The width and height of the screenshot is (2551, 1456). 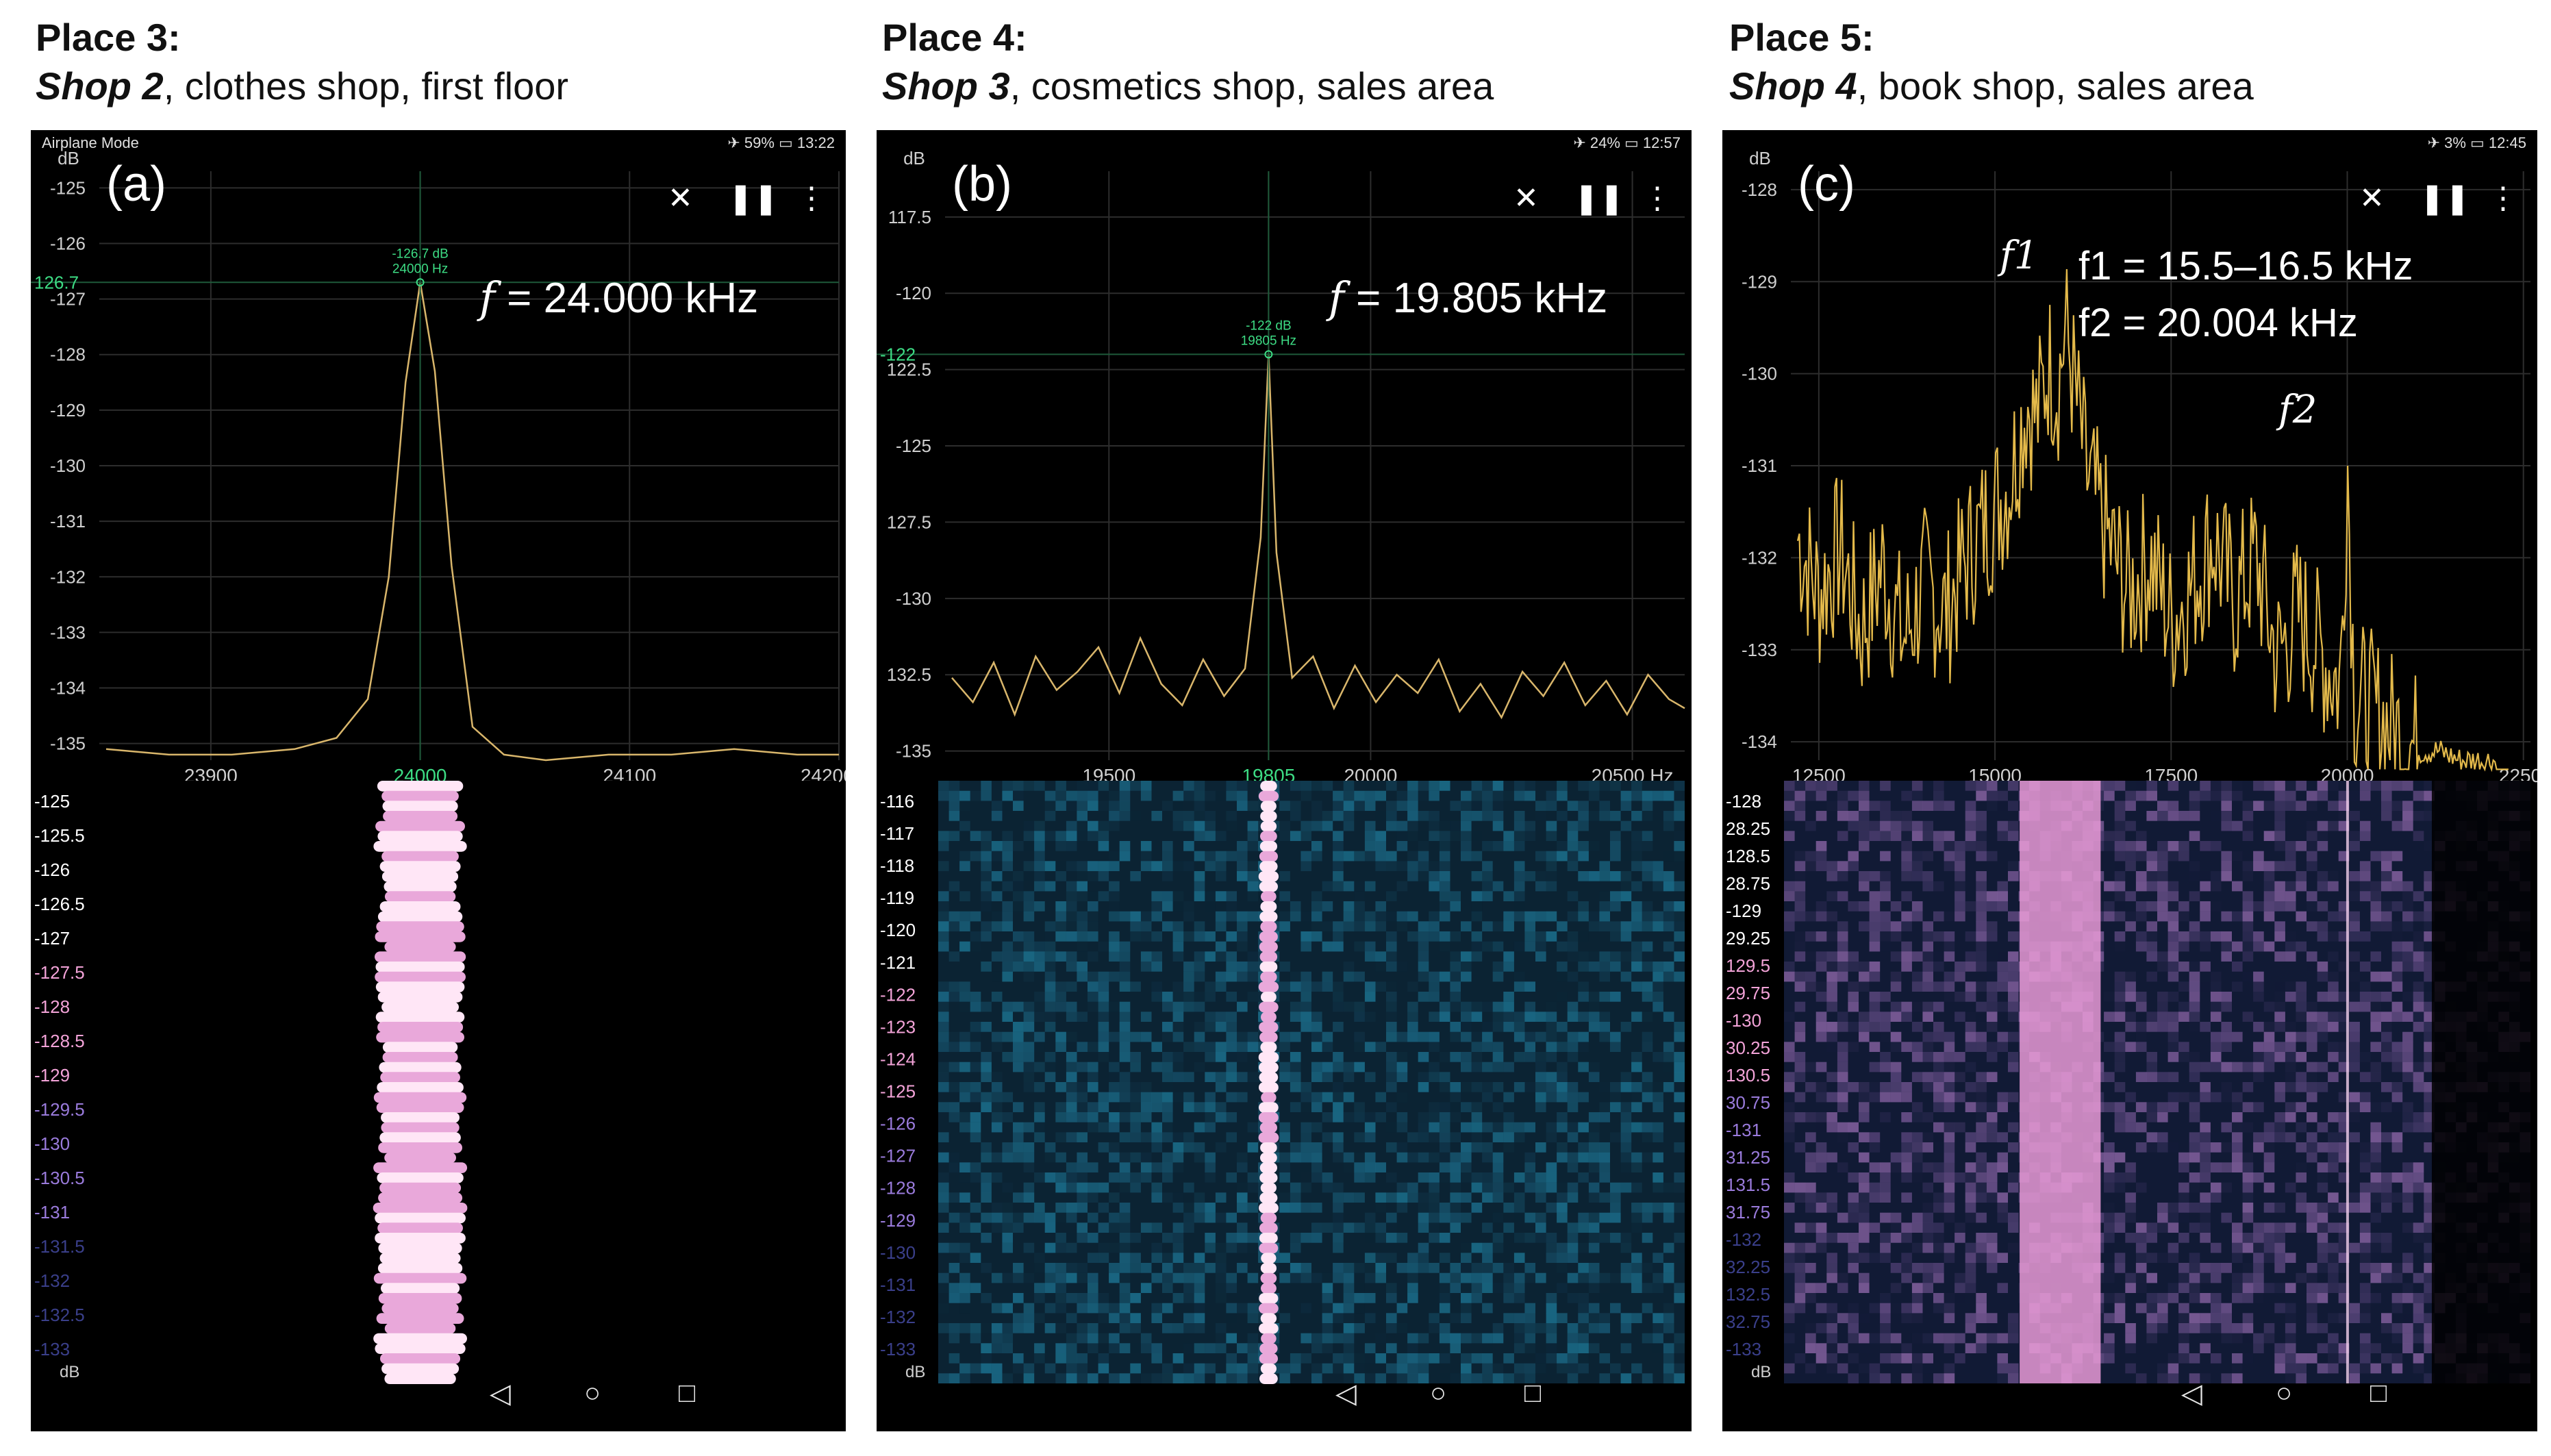 What do you see at coordinates (1268, 1158) in the screenshot?
I see `spectrogram-track` at bounding box center [1268, 1158].